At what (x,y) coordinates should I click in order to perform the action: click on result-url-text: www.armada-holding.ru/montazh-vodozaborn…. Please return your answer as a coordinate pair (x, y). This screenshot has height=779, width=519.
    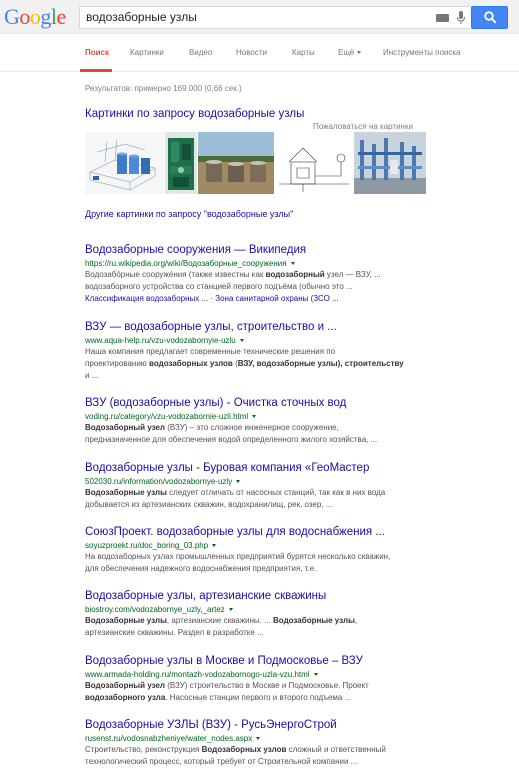
    Looking at the image, I should click on (197, 674).